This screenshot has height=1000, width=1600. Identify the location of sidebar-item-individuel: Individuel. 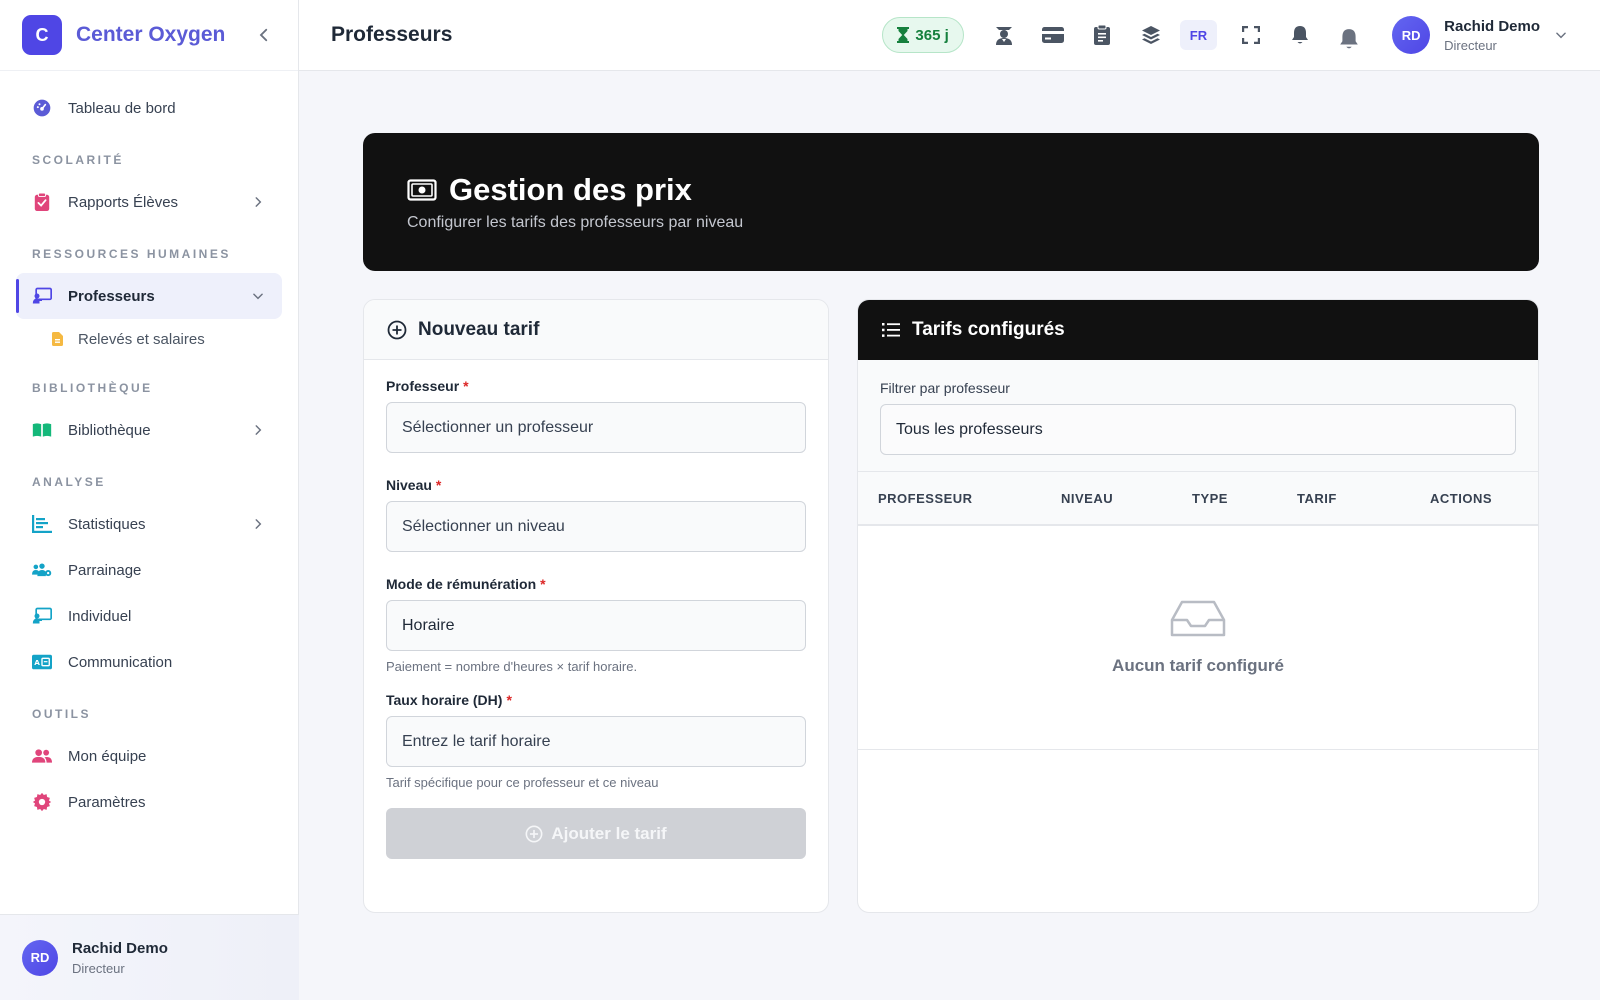
(149, 616).